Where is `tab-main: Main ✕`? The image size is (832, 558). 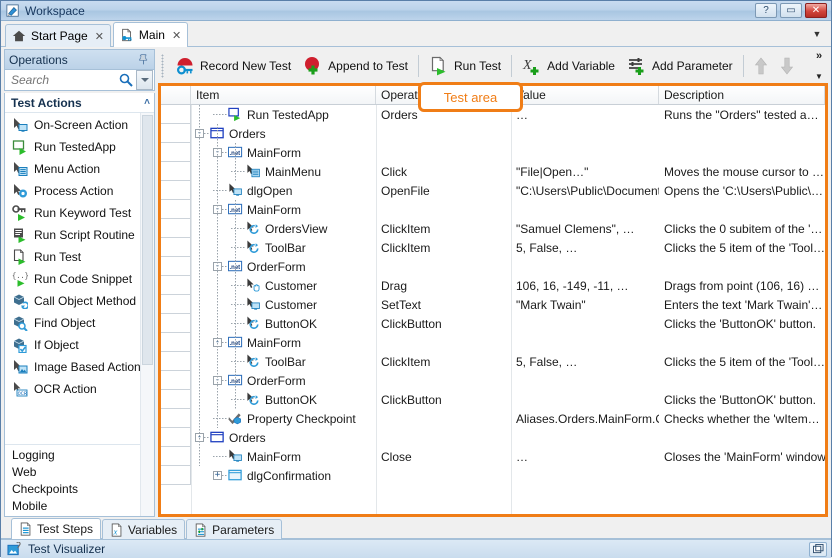
tab-main: Main ✕ is located at coordinates (150, 34).